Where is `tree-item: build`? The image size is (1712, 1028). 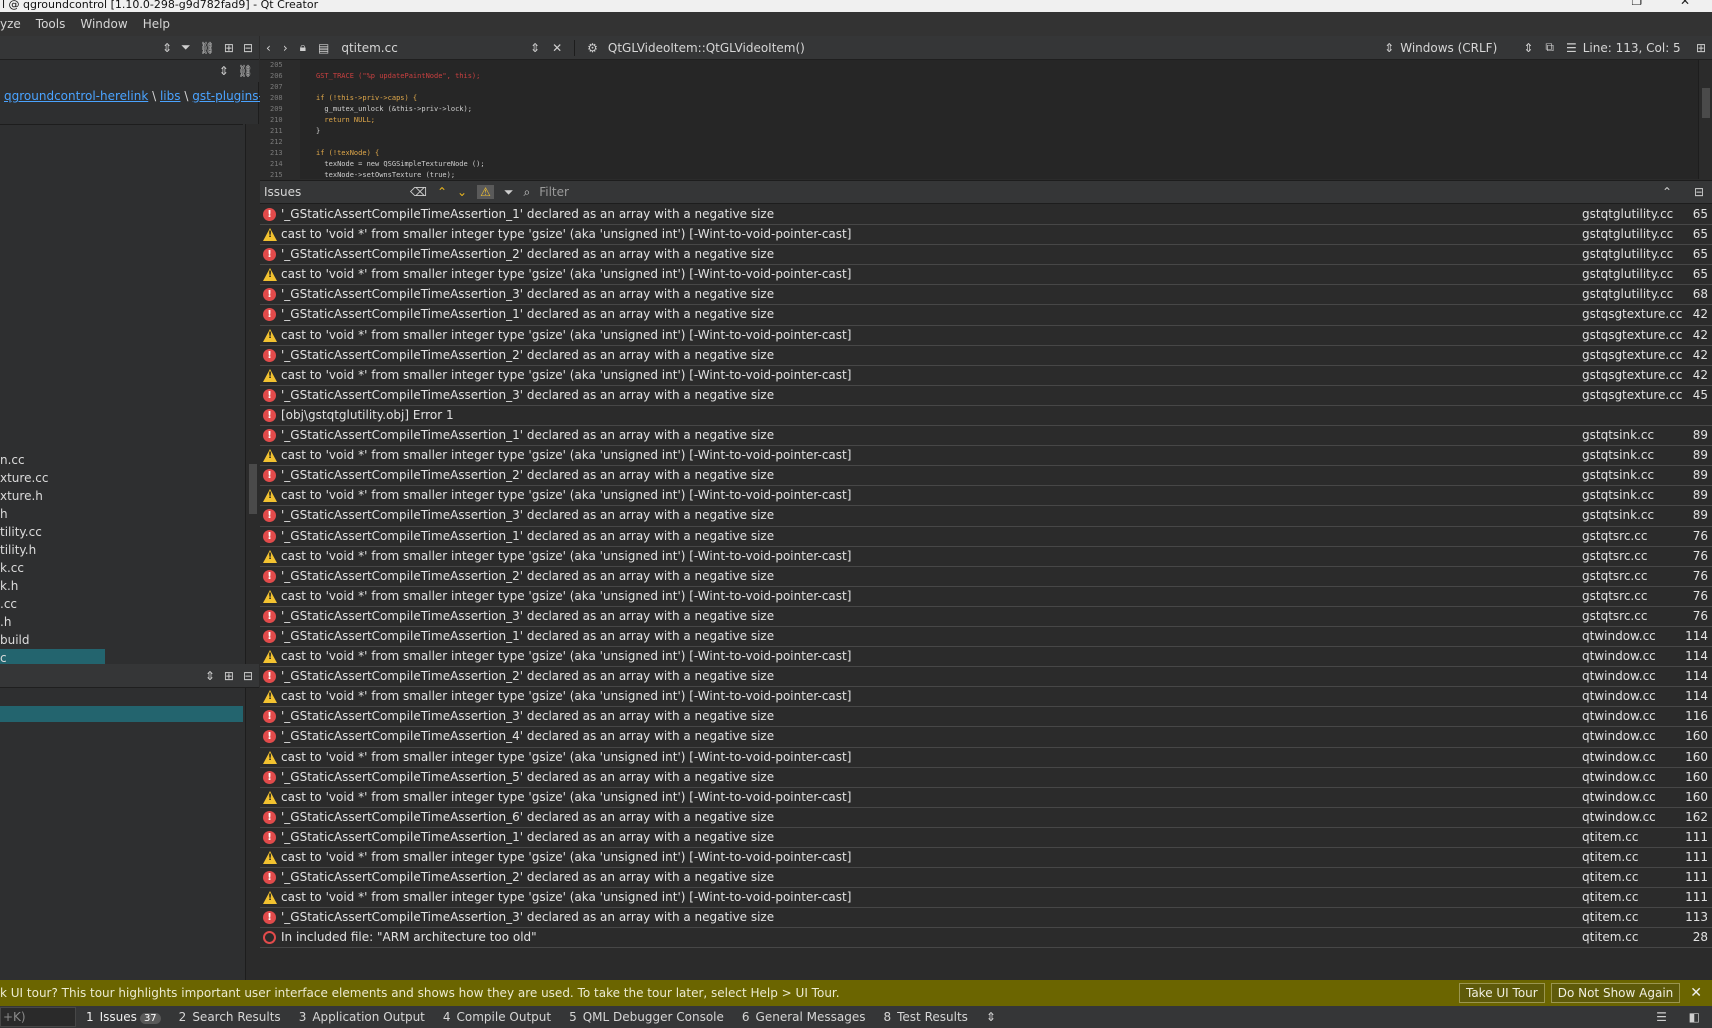 tree-item: build is located at coordinates (15, 640).